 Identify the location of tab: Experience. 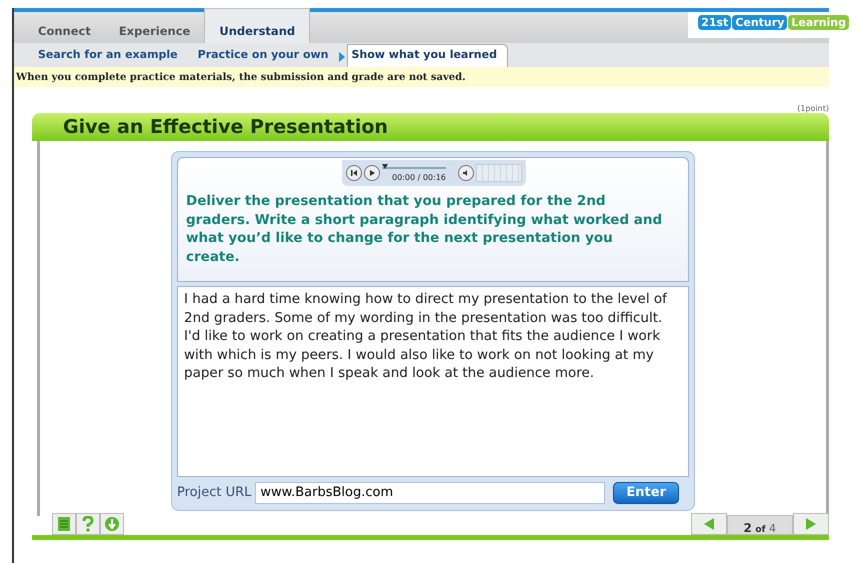
(154, 27).